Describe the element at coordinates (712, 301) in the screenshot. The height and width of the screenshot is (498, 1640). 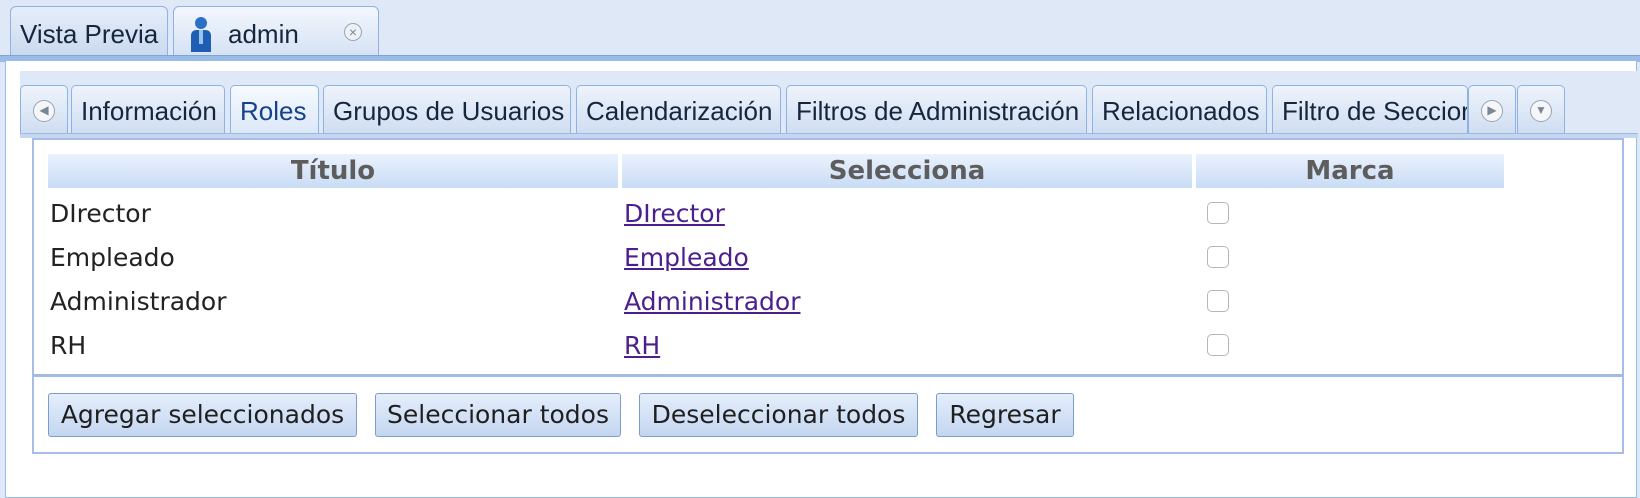
I see `role-select-link: Administrador` at that location.